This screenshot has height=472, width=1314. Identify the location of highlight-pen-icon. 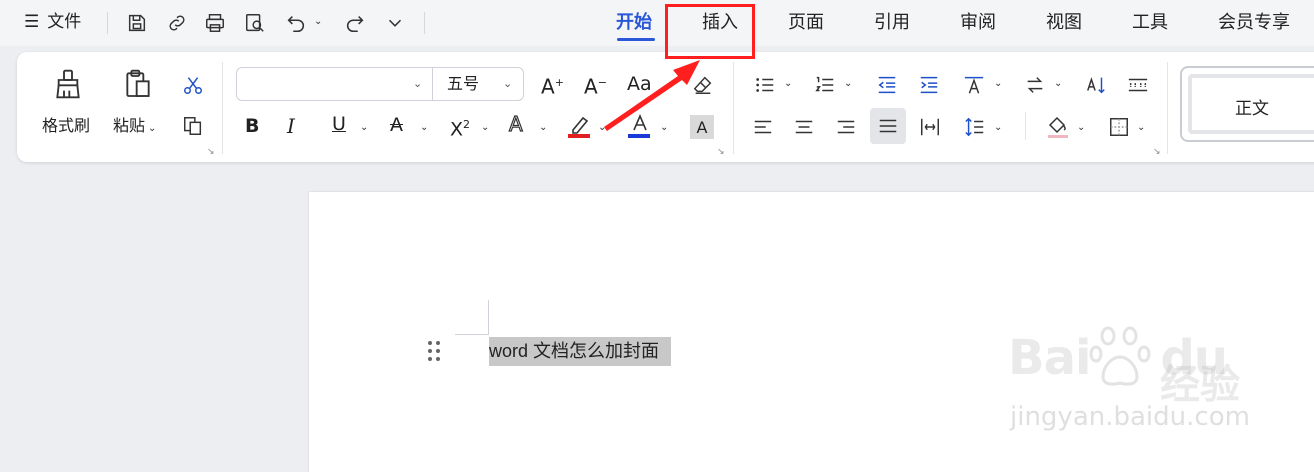
(580, 126).